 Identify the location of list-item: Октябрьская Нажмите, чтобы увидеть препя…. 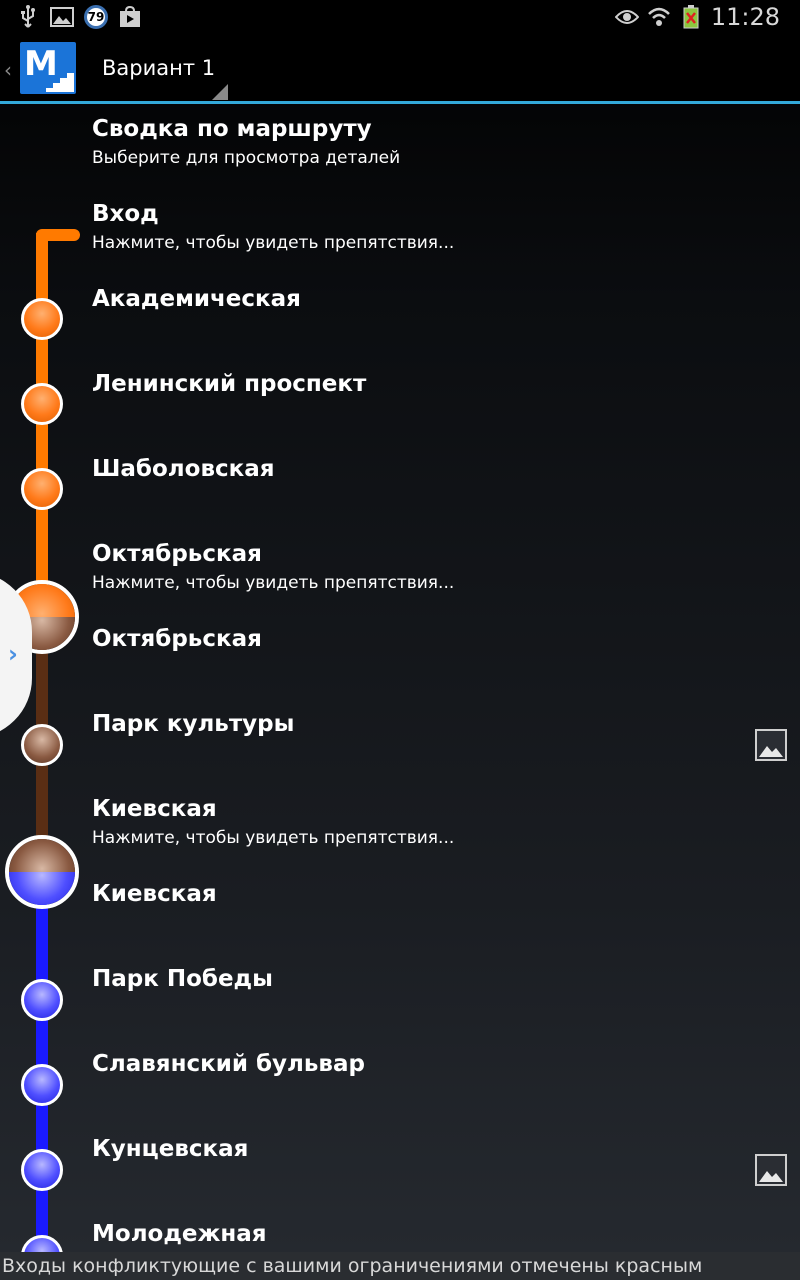
(432, 567).